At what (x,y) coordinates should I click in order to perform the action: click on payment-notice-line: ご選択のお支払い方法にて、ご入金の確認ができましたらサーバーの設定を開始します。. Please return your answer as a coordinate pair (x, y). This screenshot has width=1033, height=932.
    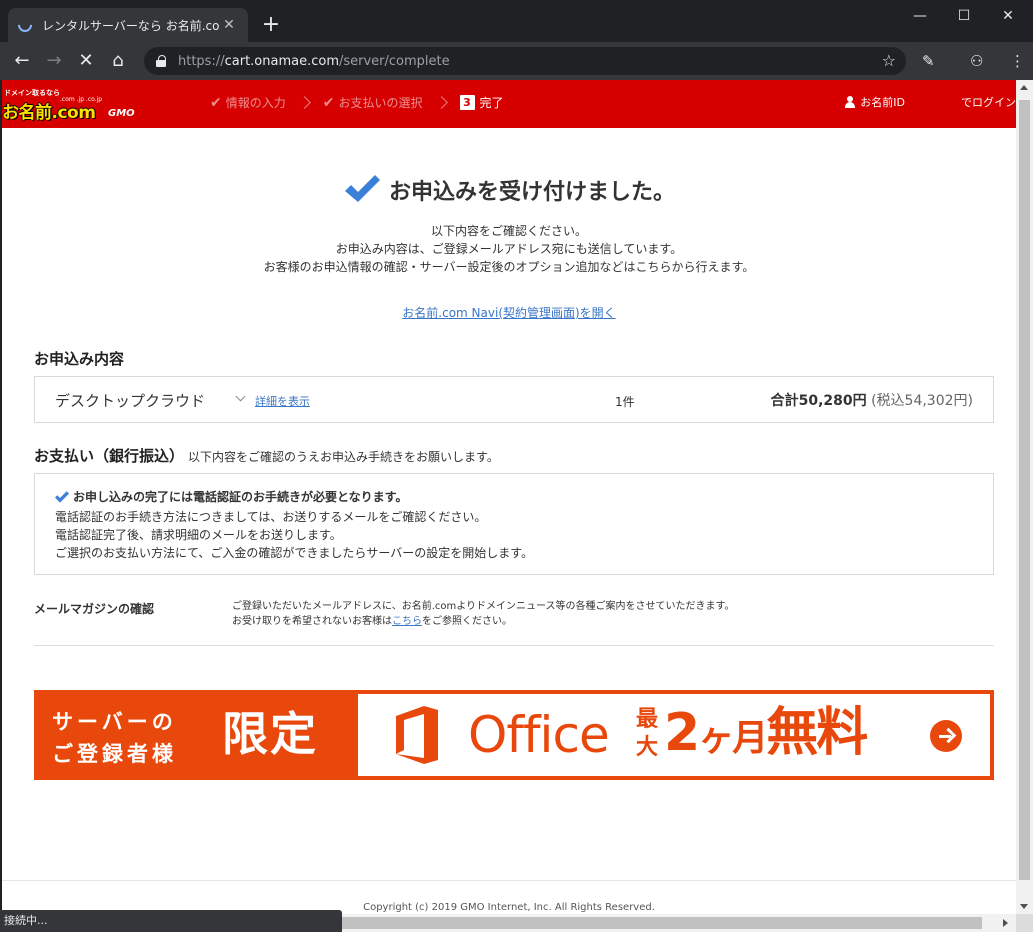
    Looking at the image, I should click on (294, 553).